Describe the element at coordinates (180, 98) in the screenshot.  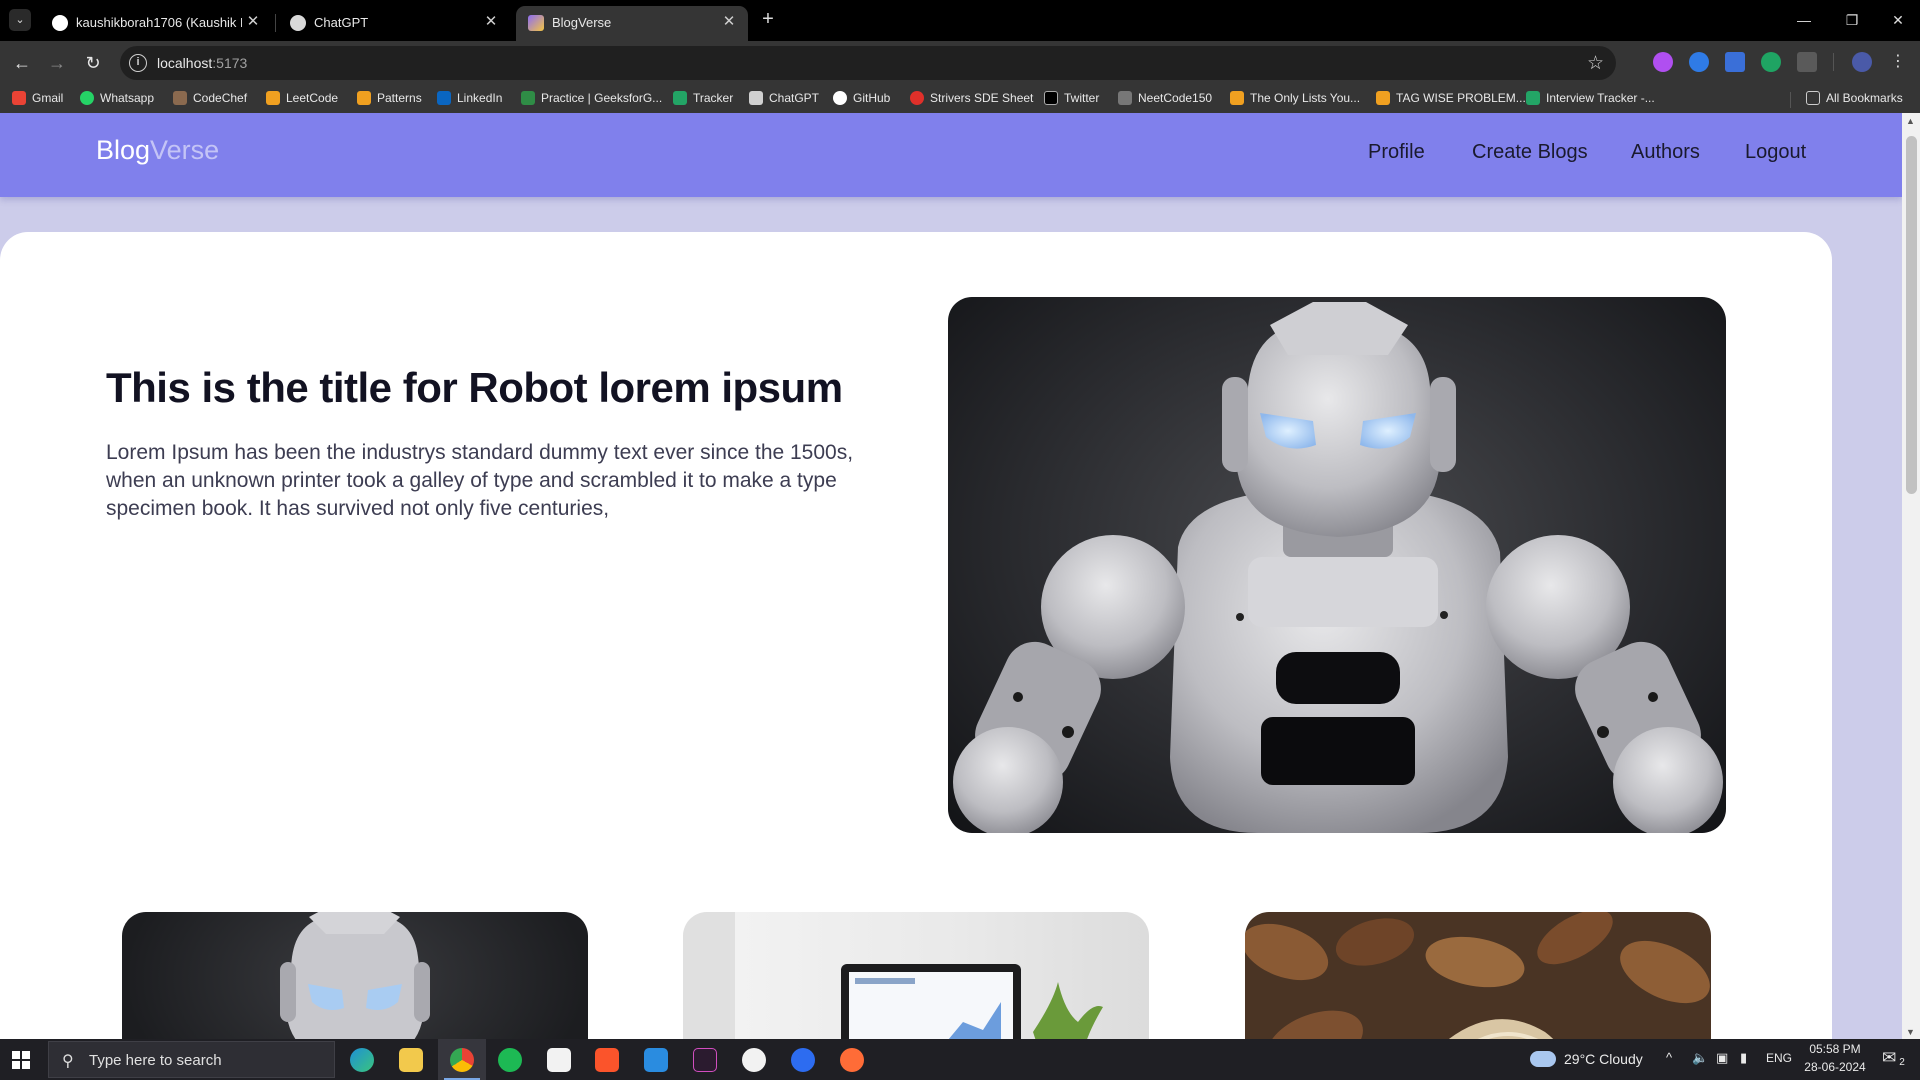
I see `codechef-icon` at that location.